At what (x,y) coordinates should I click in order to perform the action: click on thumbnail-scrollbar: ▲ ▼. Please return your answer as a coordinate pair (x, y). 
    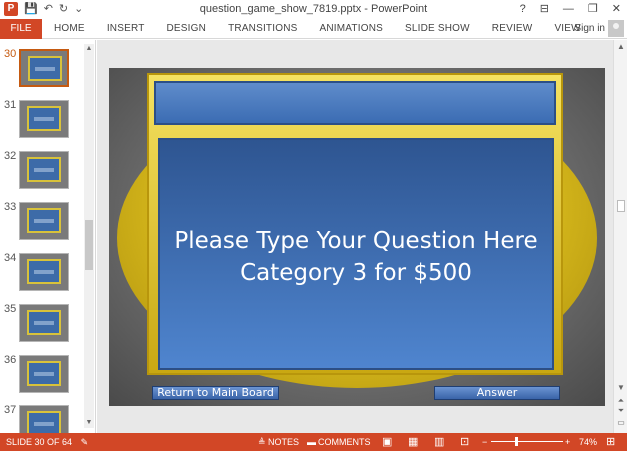
    Looking at the image, I should click on (89, 236).